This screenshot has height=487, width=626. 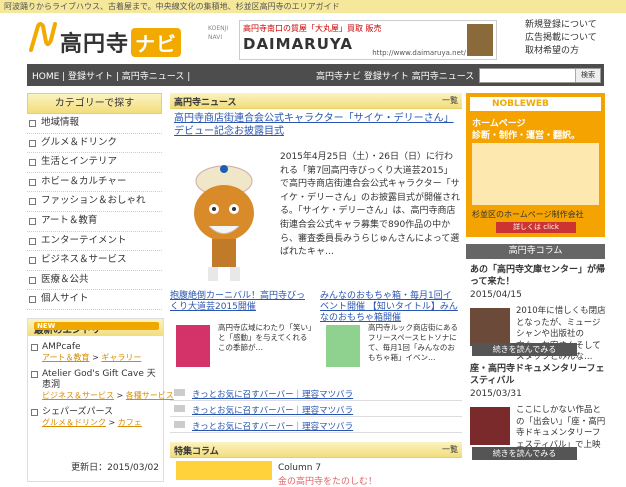 I want to click on mascot-image, so click(x=224, y=218).